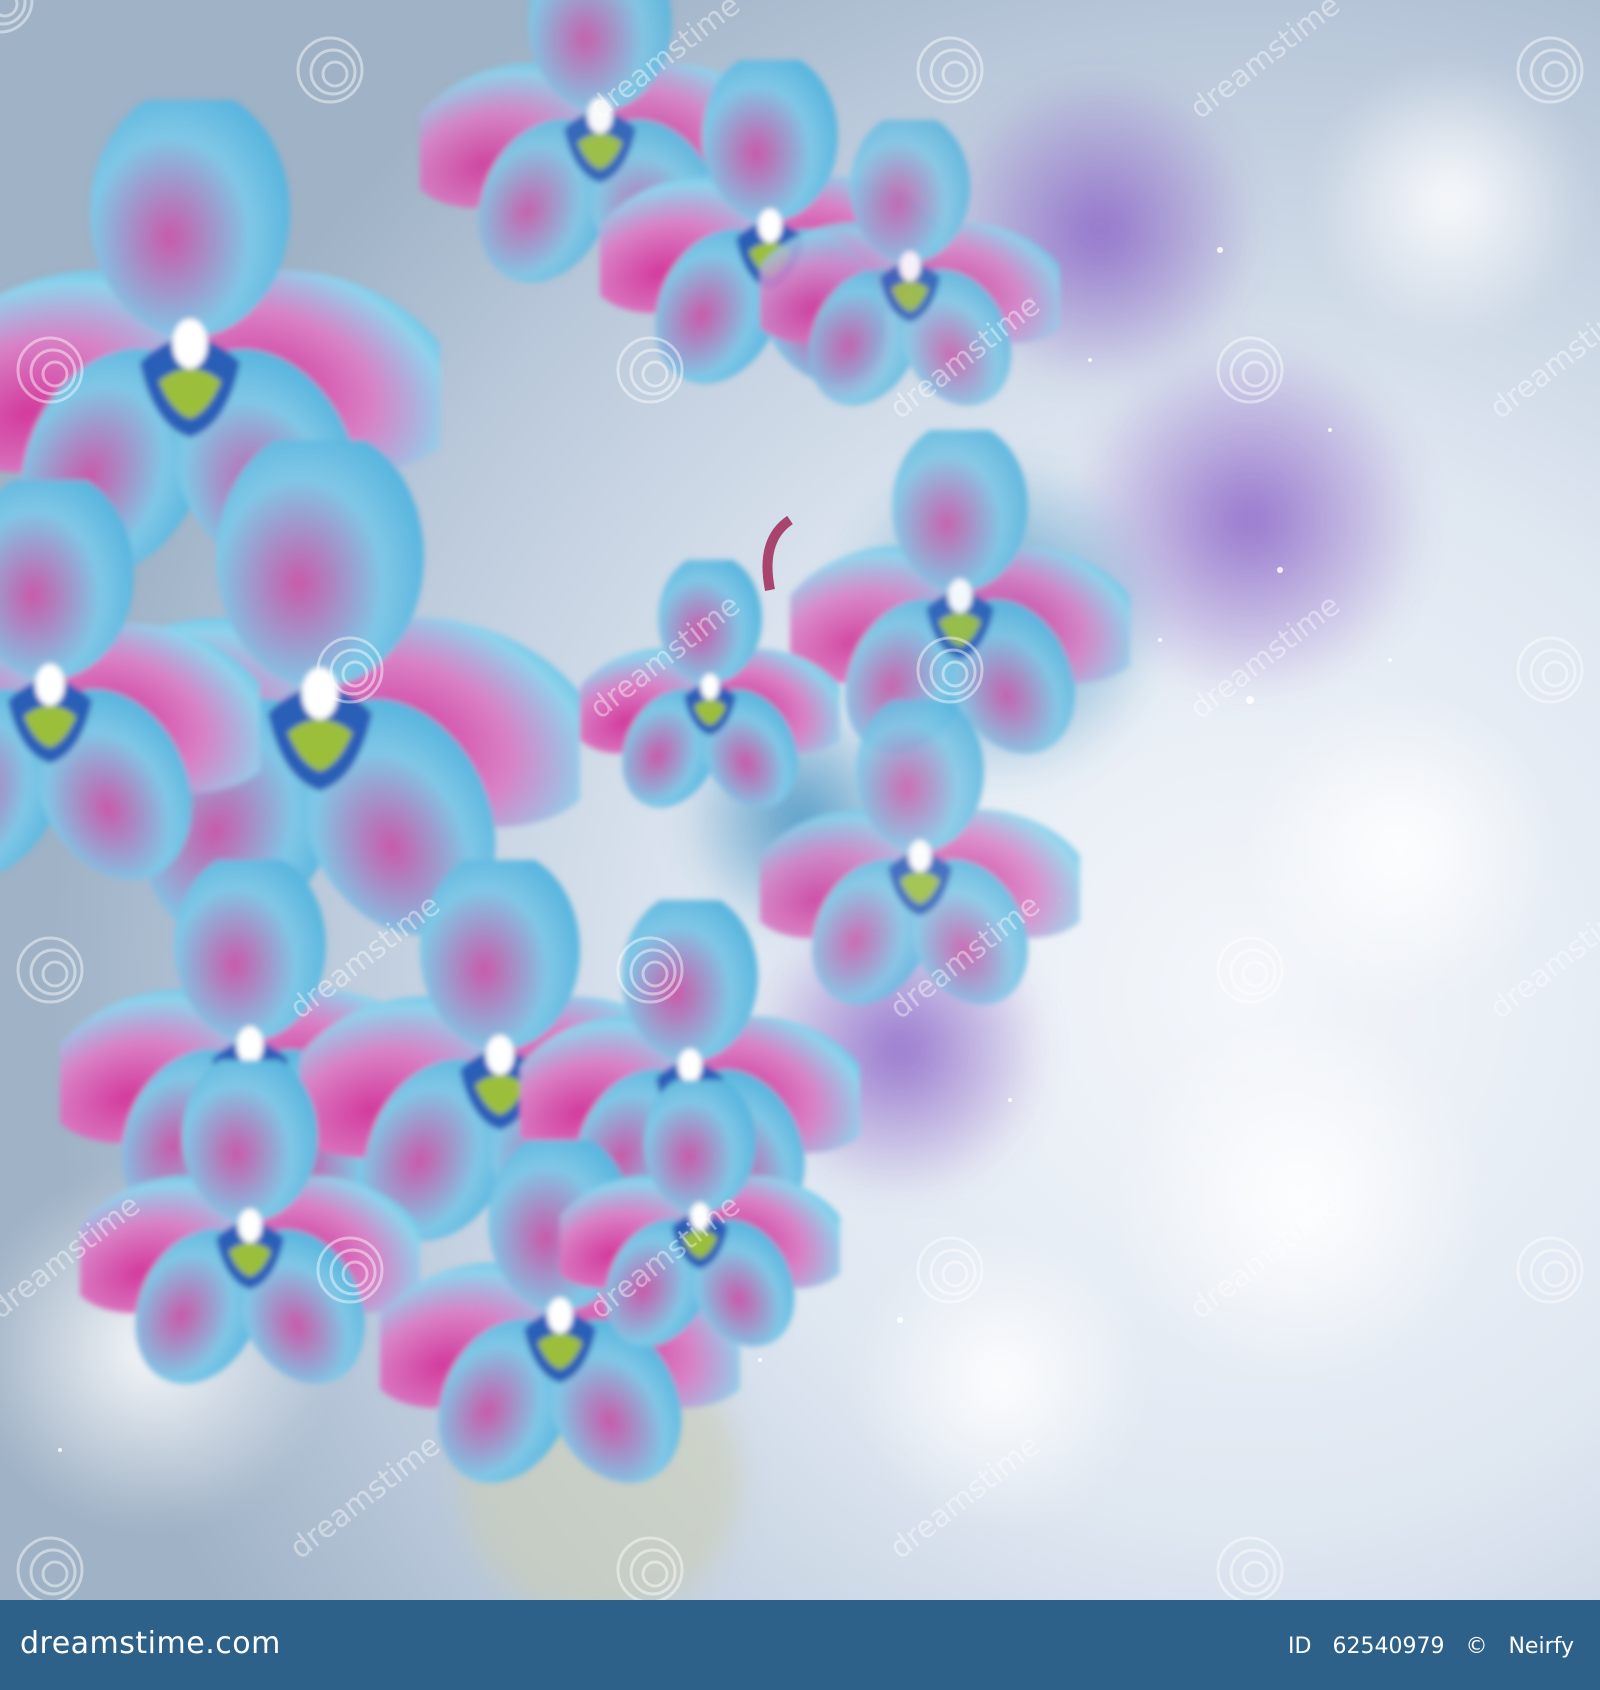 The width and height of the screenshot is (1600, 1690). I want to click on footer-bar: dreamstime.com ID 62540979 © Neirfy, so click(800, 1645).